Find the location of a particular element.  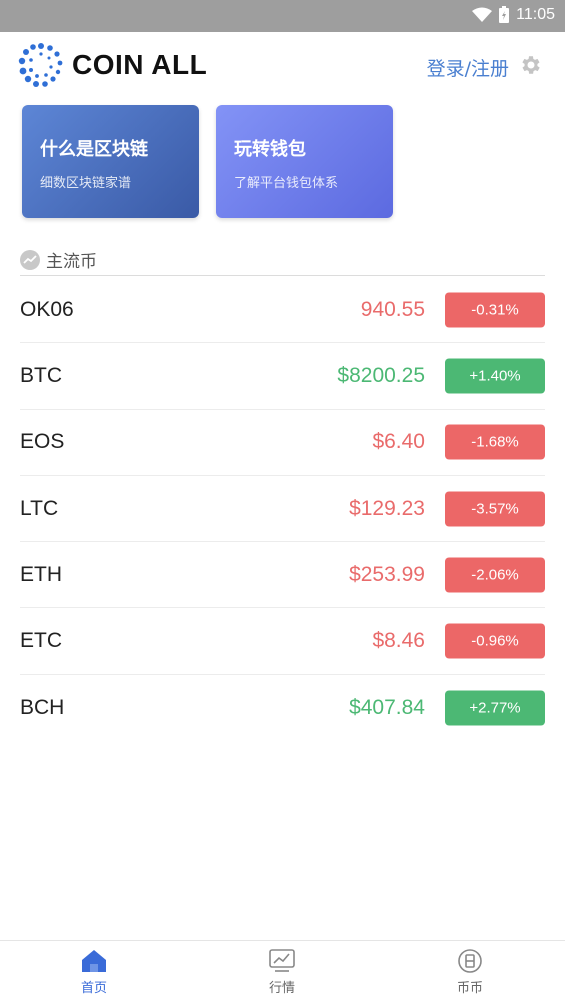

coin-row-ok06: OK06 940.55 -0.31% is located at coordinates (282, 310).